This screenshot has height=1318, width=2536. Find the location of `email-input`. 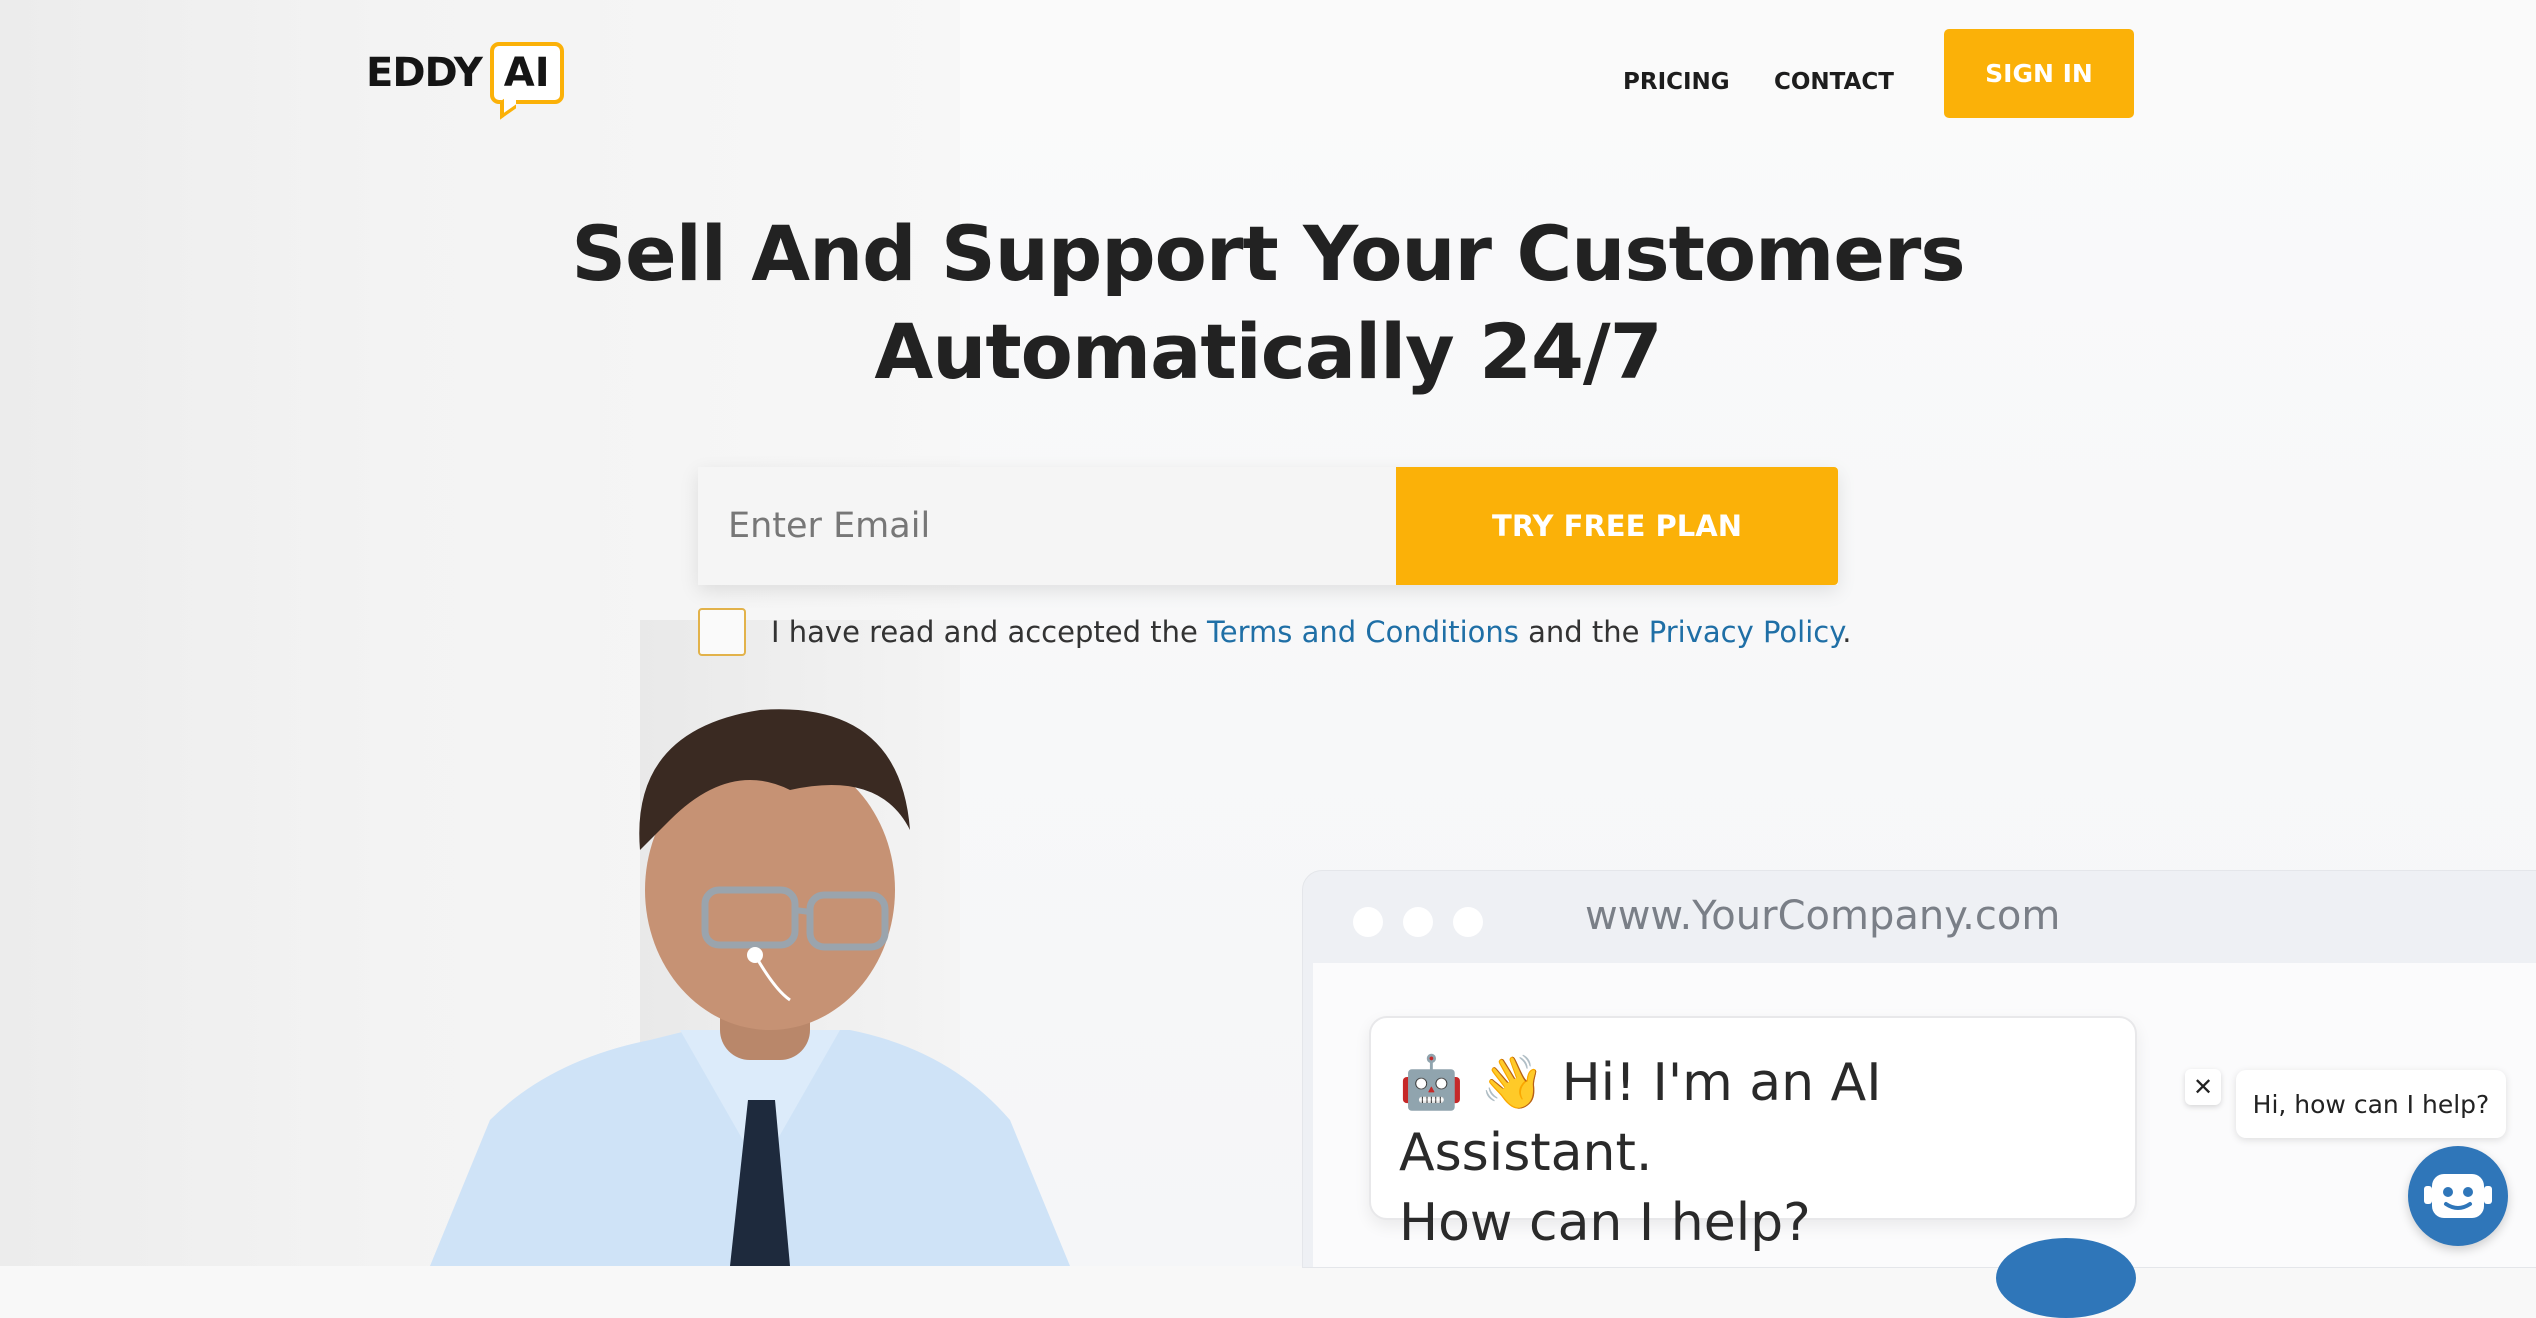

email-input is located at coordinates (1047, 526).